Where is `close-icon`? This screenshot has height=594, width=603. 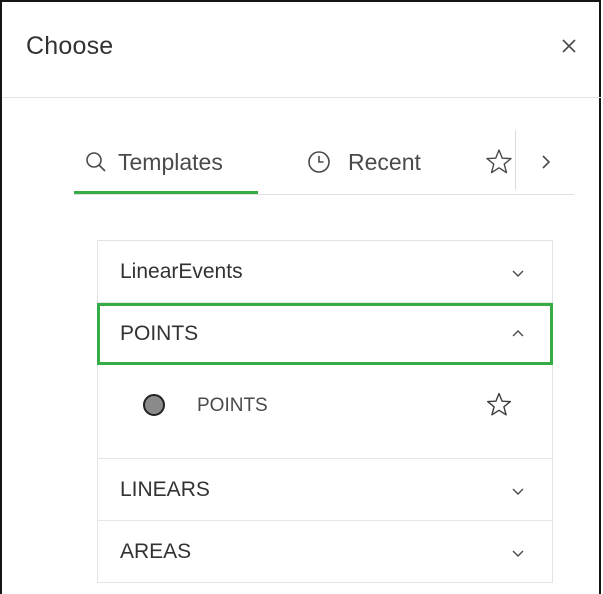
close-icon is located at coordinates (569, 46).